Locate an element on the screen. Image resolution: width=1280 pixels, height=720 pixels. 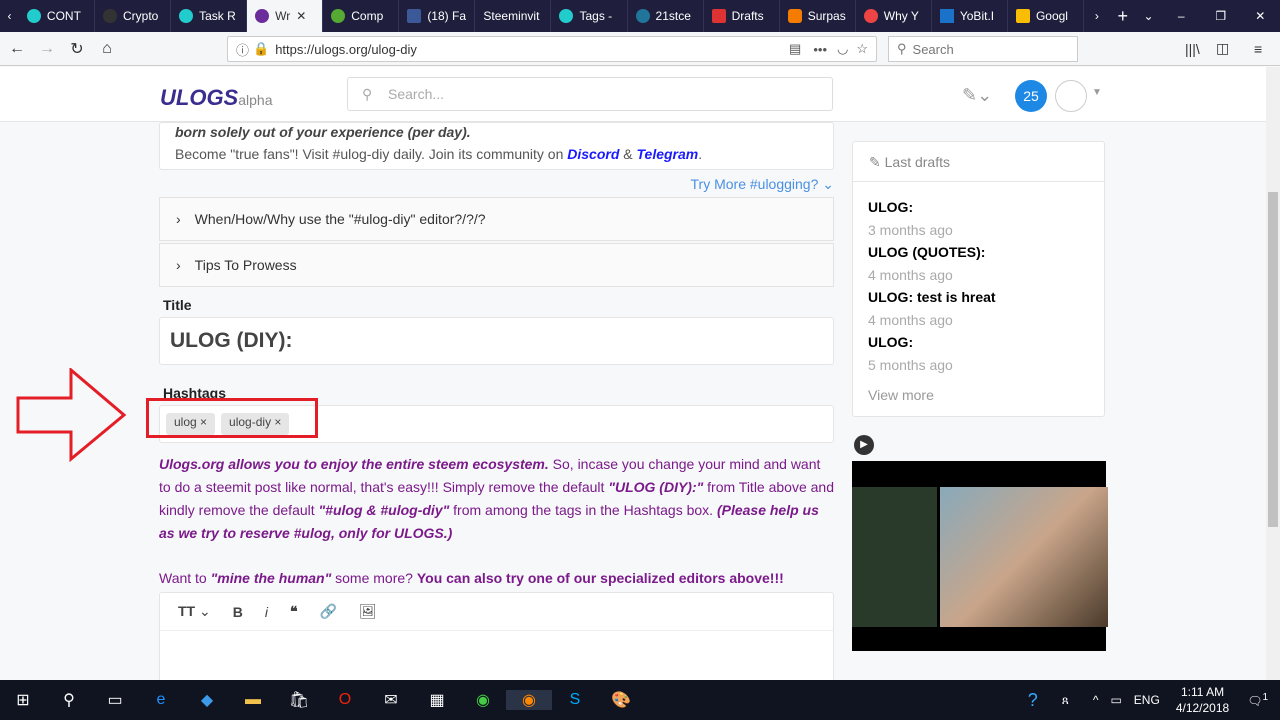
collapsible-tips: › Tips To Prowess is located at coordinates (496, 265).